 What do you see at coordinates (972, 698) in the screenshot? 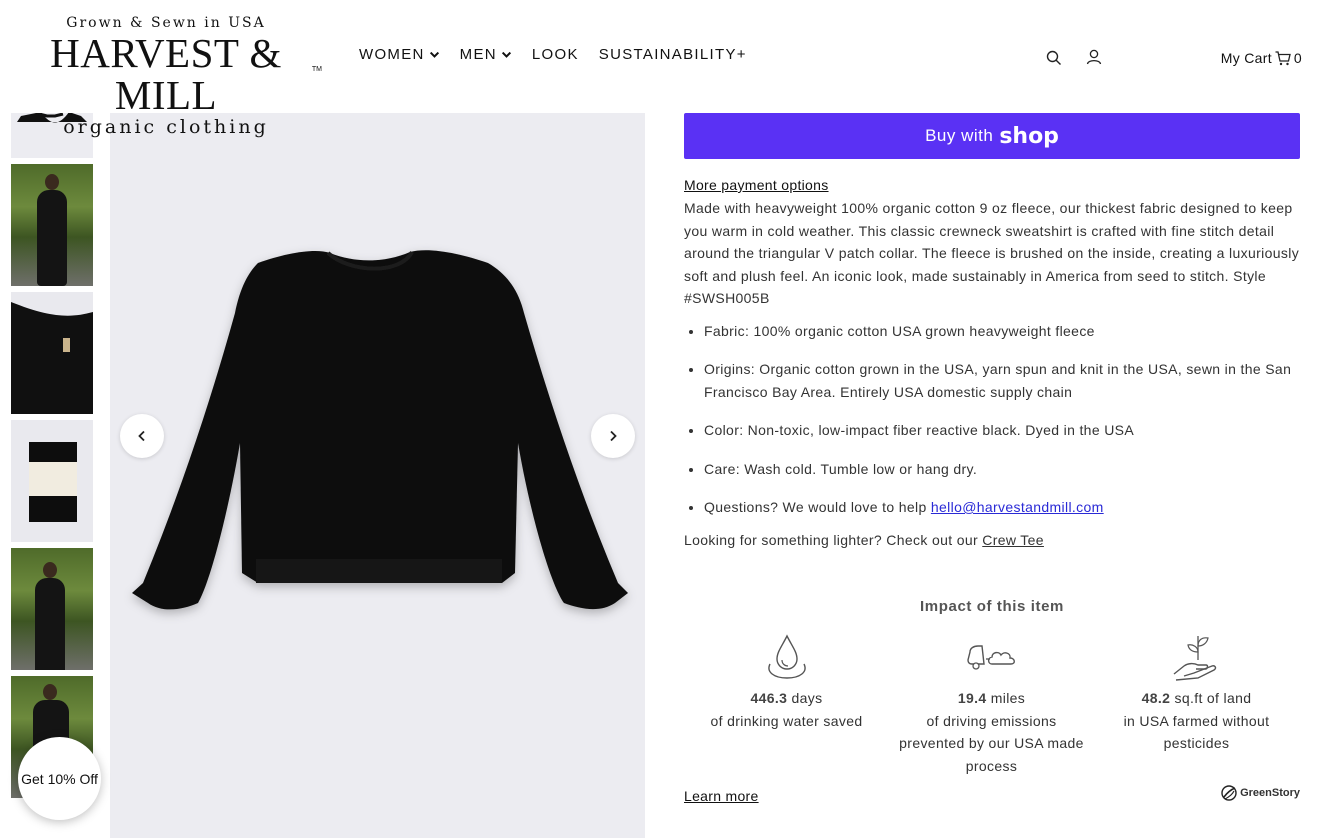
I see `impact-emissions-value: 19.4` at bounding box center [972, 698].